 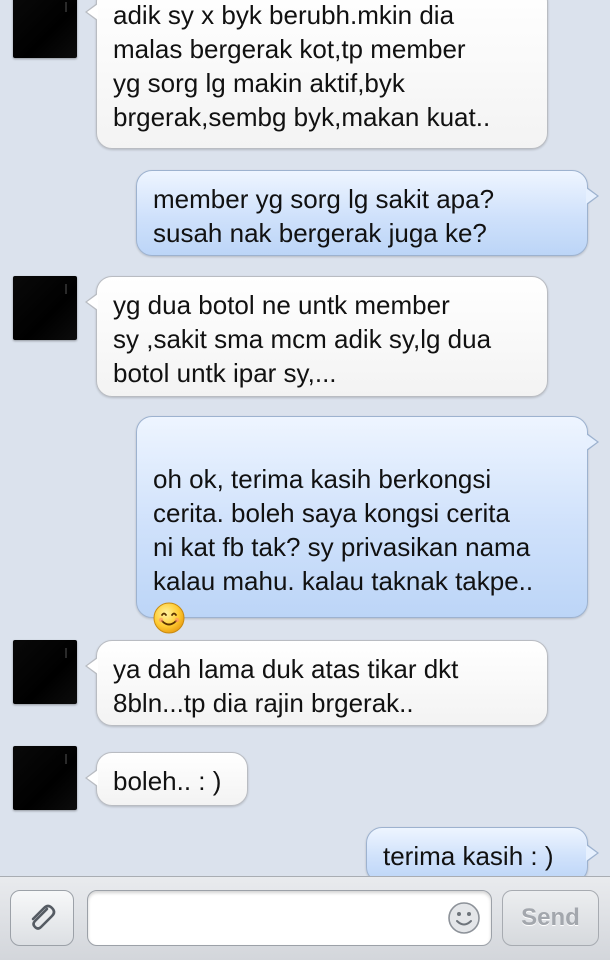 I want to click on smiley-icon, so click(x=464, y=918).